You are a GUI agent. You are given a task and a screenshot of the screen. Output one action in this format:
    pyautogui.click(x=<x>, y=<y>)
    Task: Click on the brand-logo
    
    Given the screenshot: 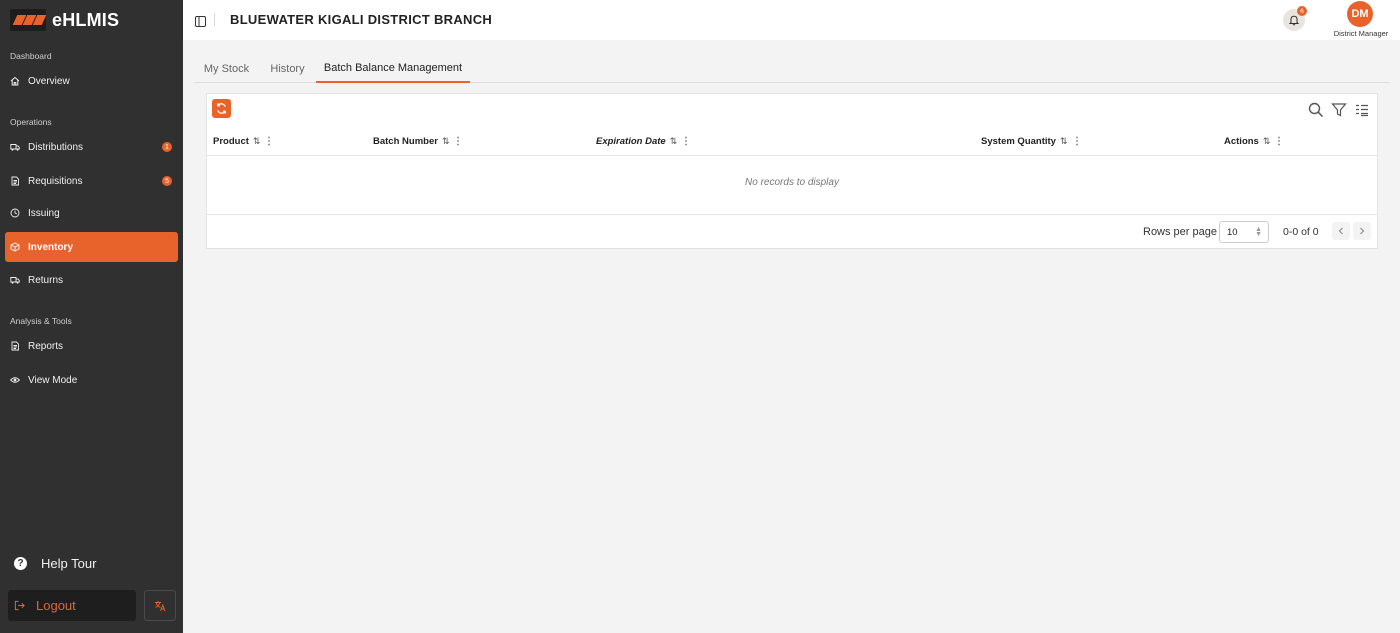 What is the action you would take?
    pyautogui.click(x=28, y=20)
    